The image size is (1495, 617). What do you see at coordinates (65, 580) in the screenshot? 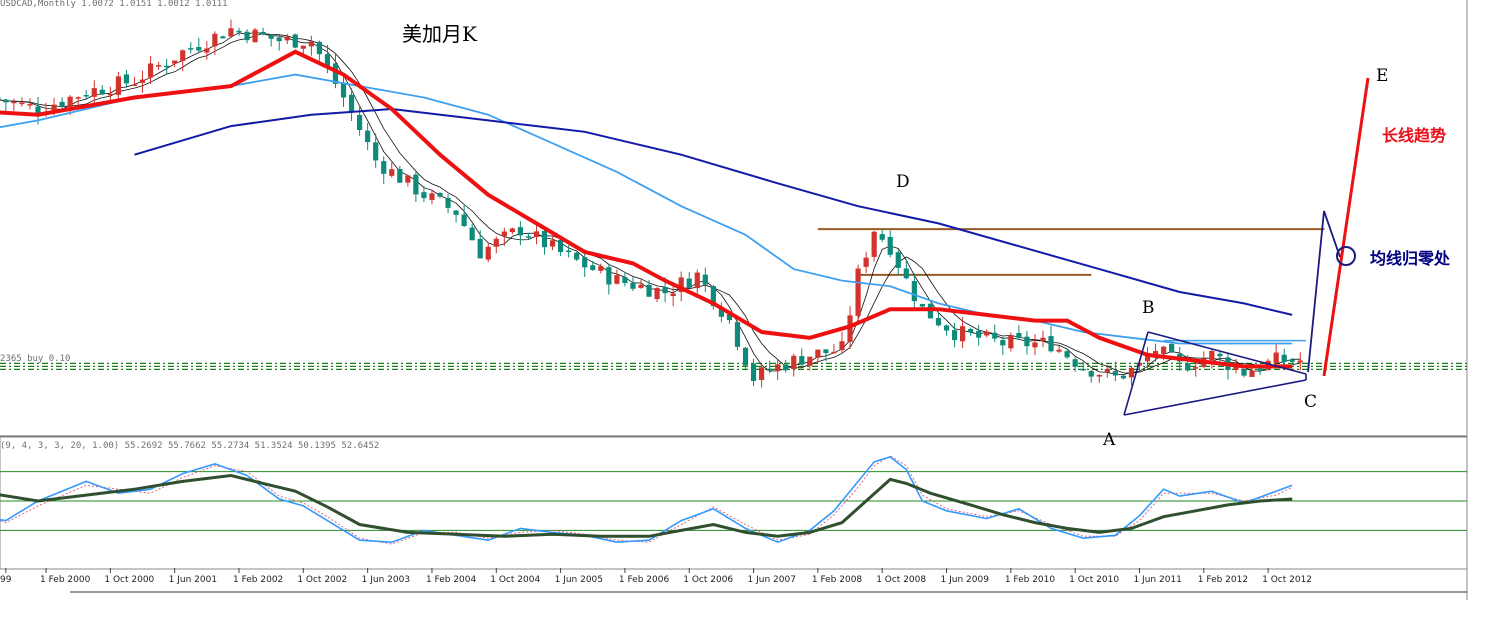
I see `x-tick-label: 1 Feb 2000` at bounding box center [65, 580].